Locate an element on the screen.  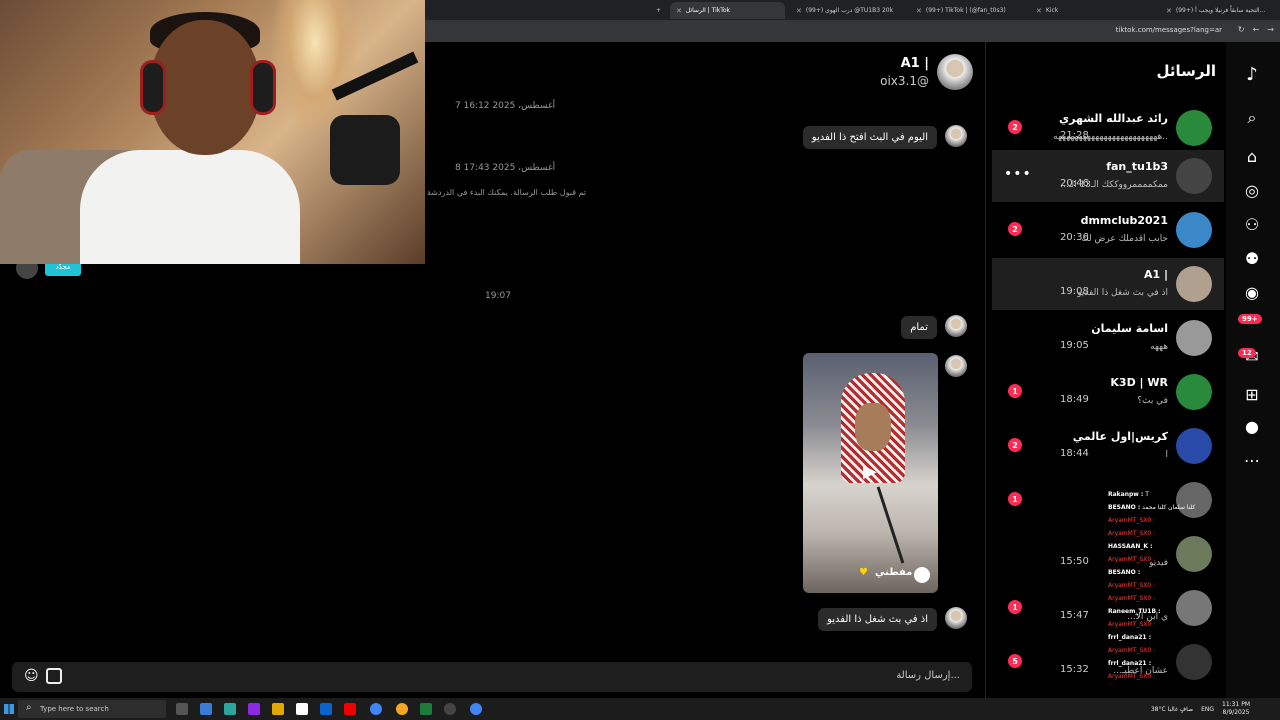
browser-tab: ✕ (99+) TikTok | (@fan_t0s3) is located at coordinates (965, 10).